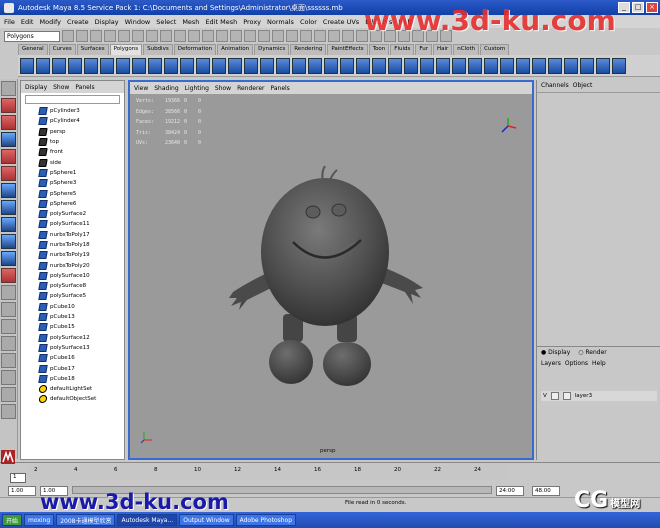  Describe the element at coordinates (81, 235) in the screenshot. I see `outliner-item: nurbsToPoly17` at that location.